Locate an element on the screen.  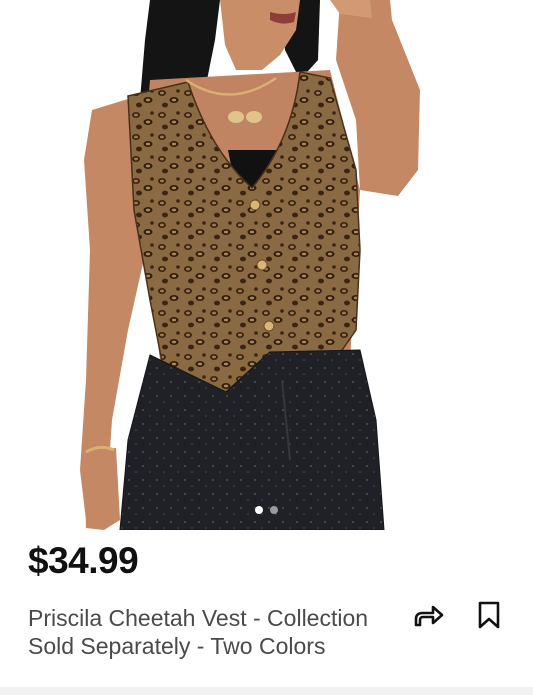
pagination-dot-active is located at coordinates (259, 510).